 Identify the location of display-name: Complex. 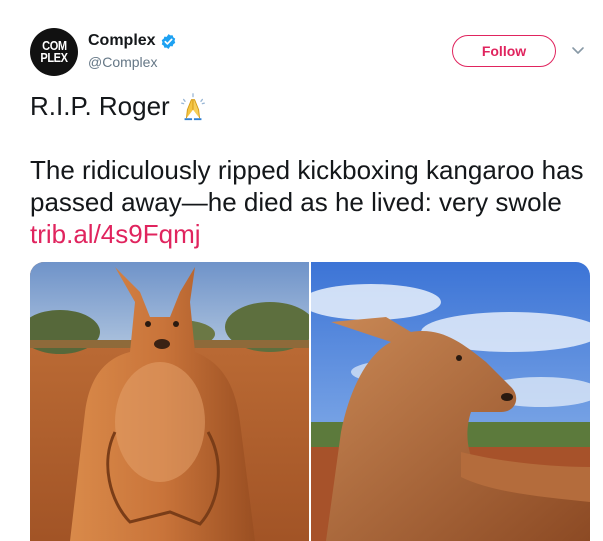
(122, 41).